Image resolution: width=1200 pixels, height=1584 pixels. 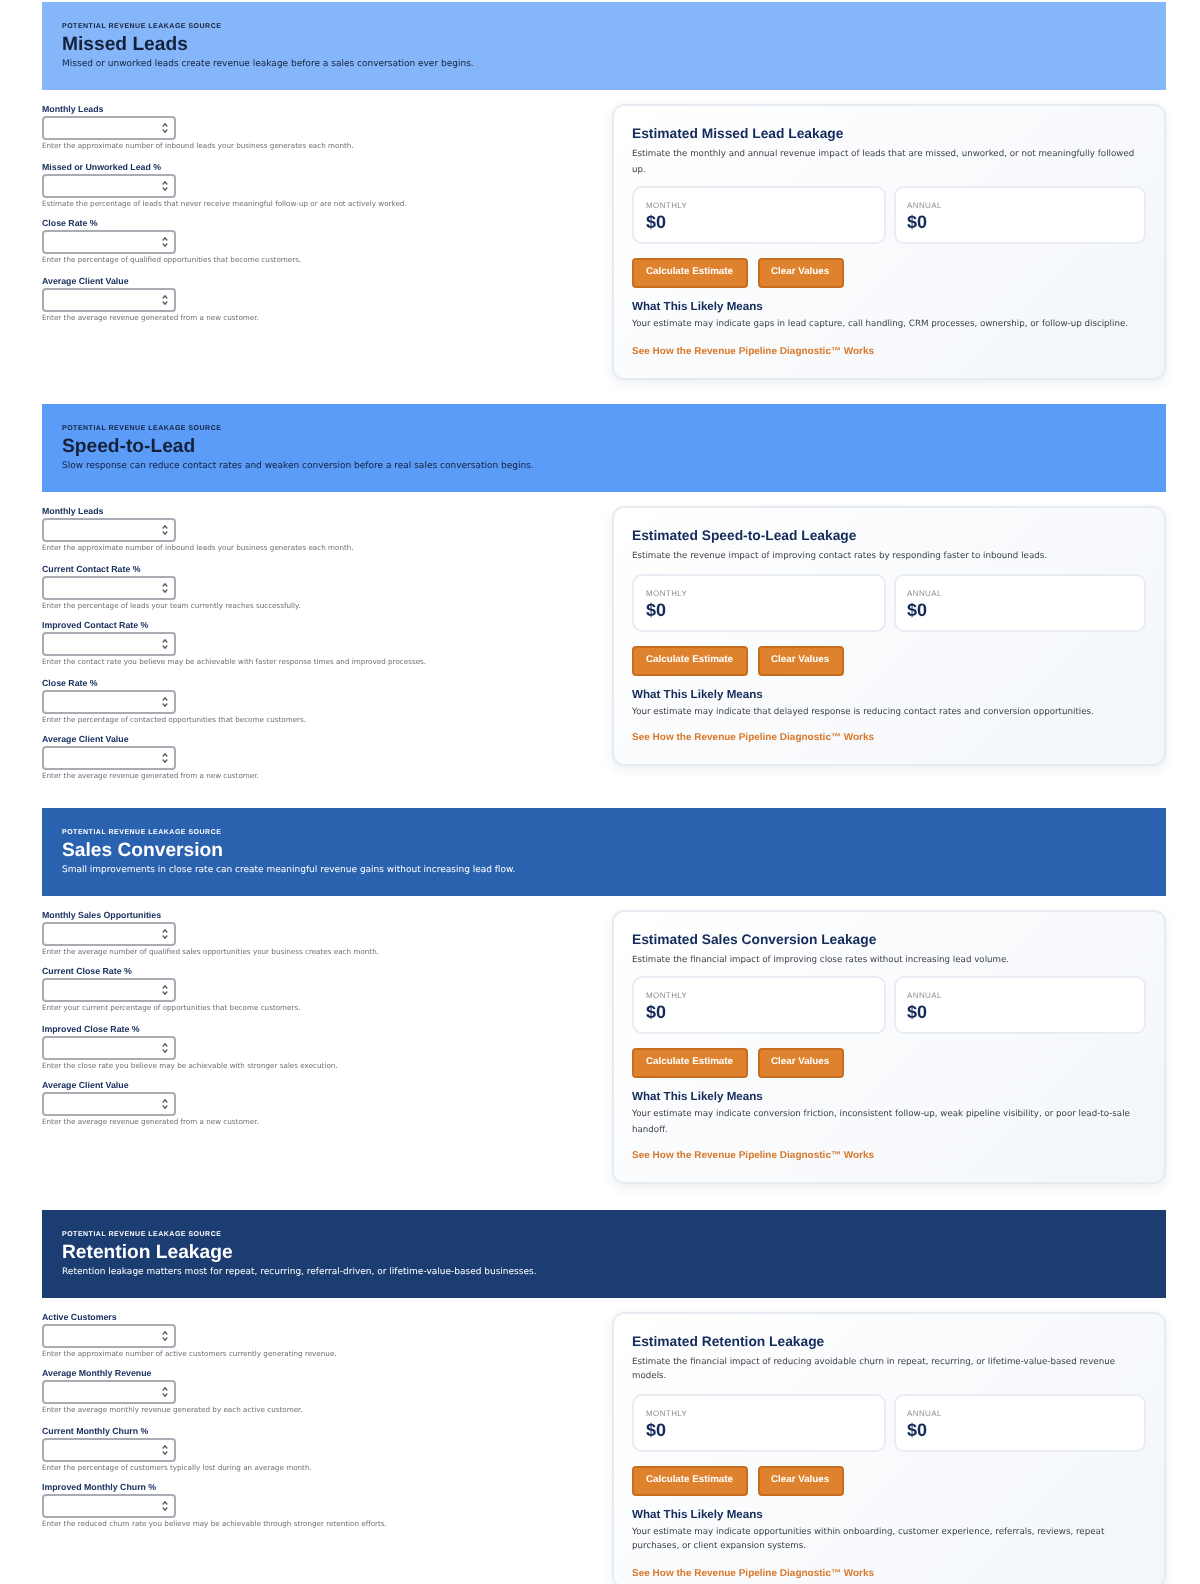 What do you see at coordinates (126, 45) in the screenshot?
I see `section-title: Missed Leads` at bounding box center [126, 45].